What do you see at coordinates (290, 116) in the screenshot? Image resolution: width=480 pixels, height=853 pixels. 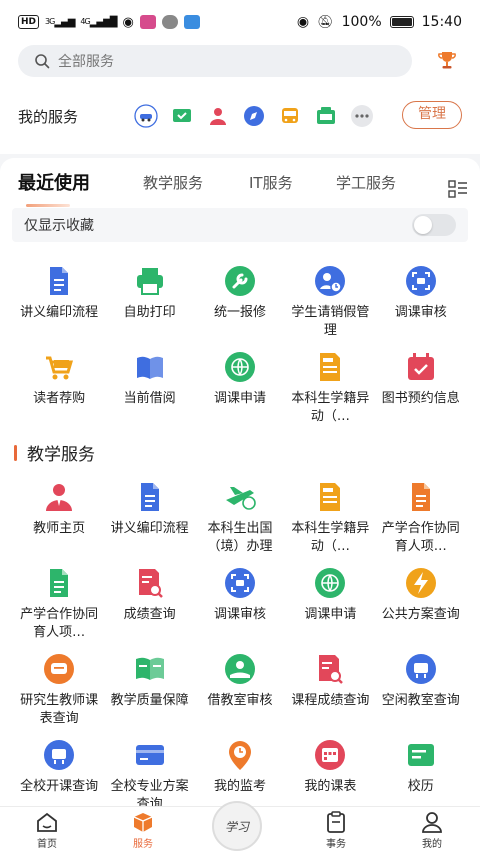 I see `bus-icon` at bounding box center [290, 116].